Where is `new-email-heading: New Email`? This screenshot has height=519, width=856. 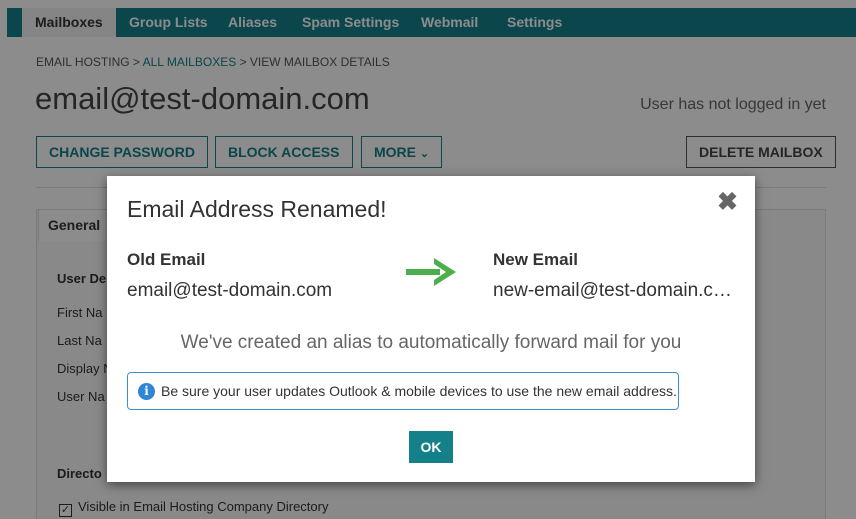 new-email-heading: New Email is located at coordinates (536, 259).